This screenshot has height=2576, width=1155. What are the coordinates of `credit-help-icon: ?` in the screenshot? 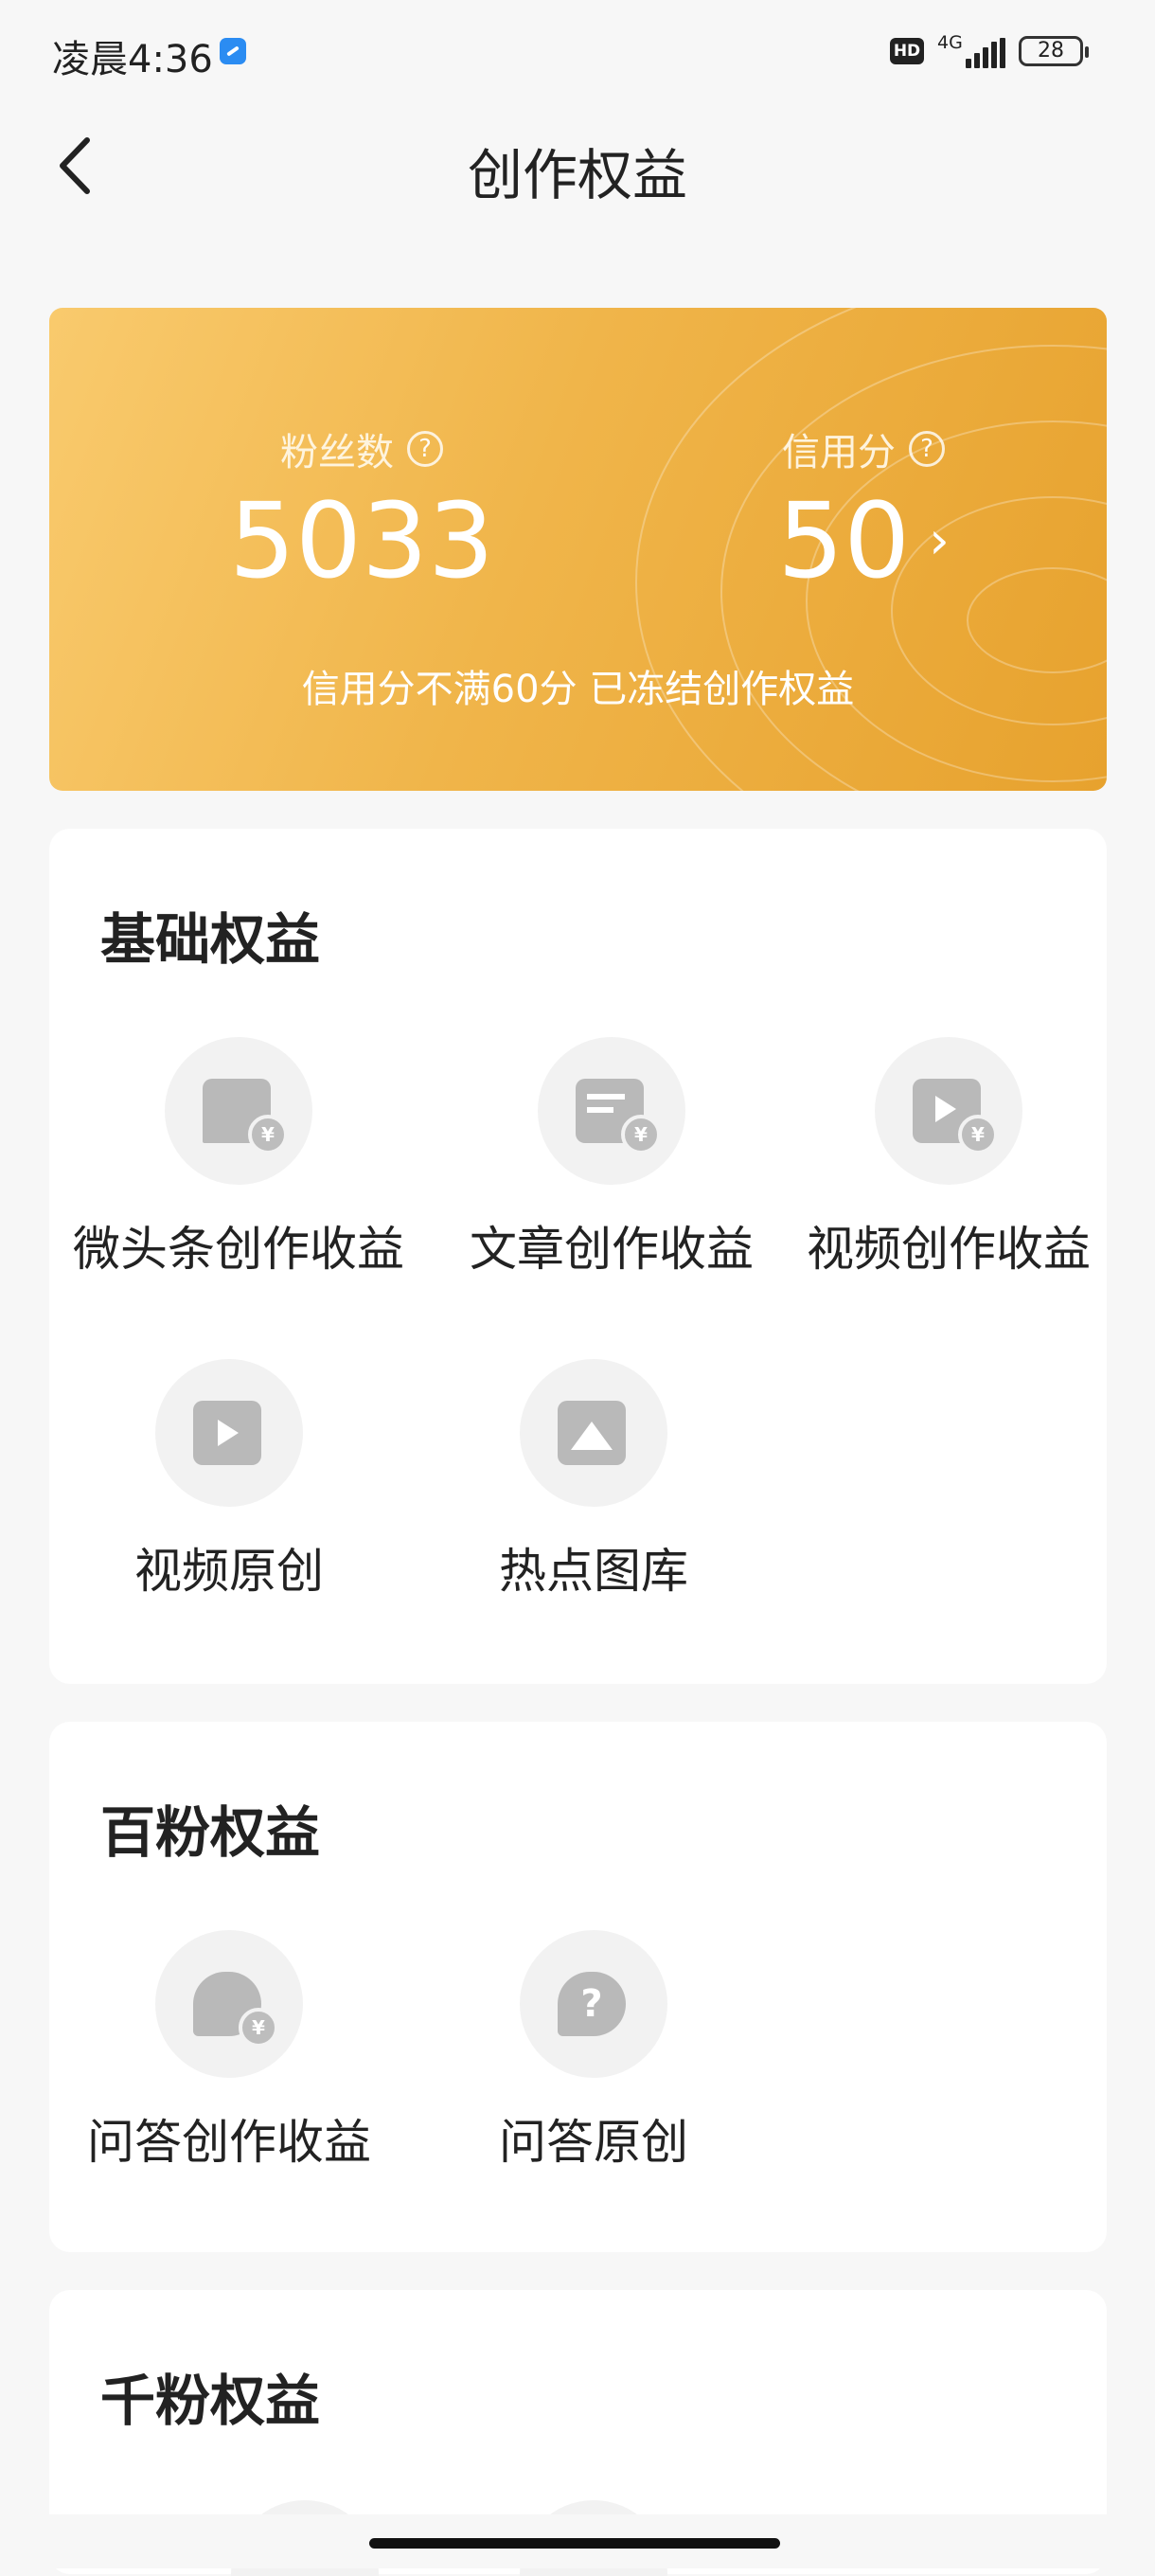 It's located at (927, 449).